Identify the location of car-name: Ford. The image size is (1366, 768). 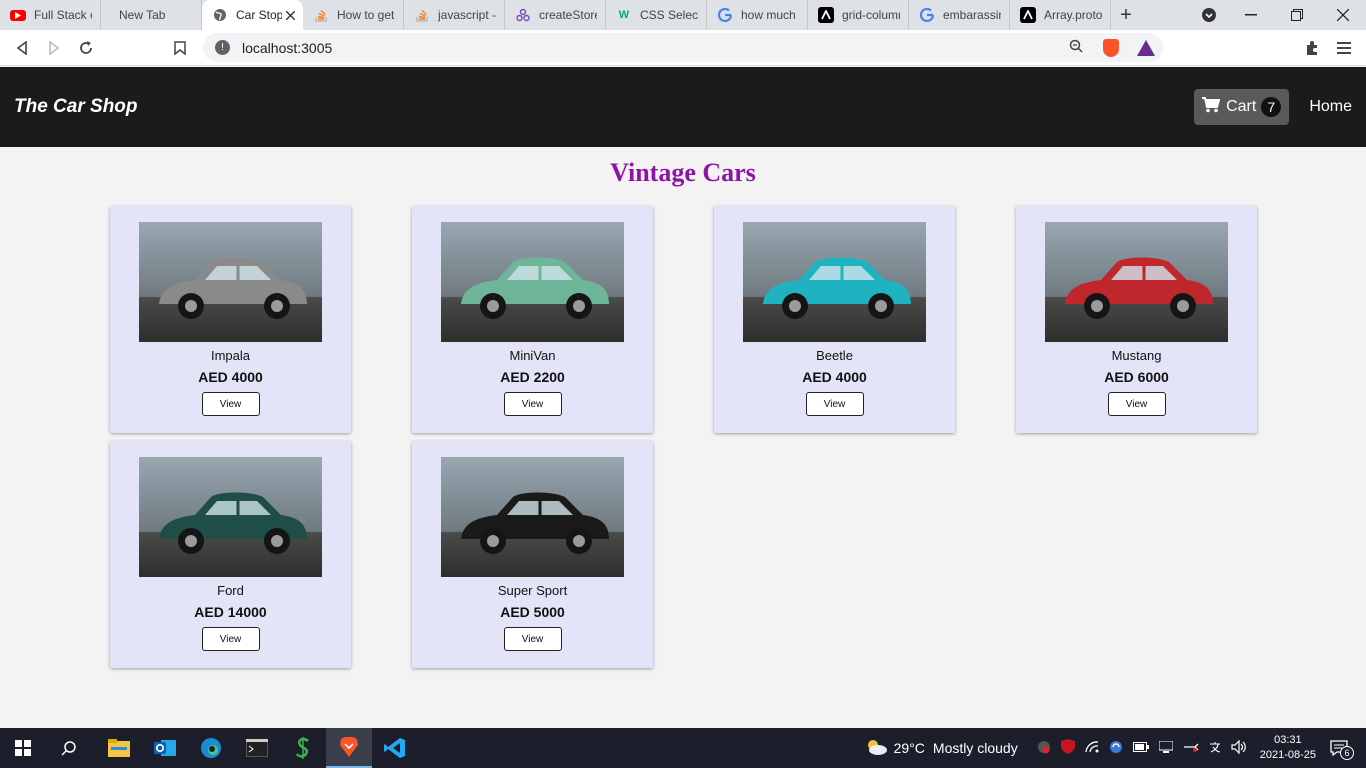
(230, 590).